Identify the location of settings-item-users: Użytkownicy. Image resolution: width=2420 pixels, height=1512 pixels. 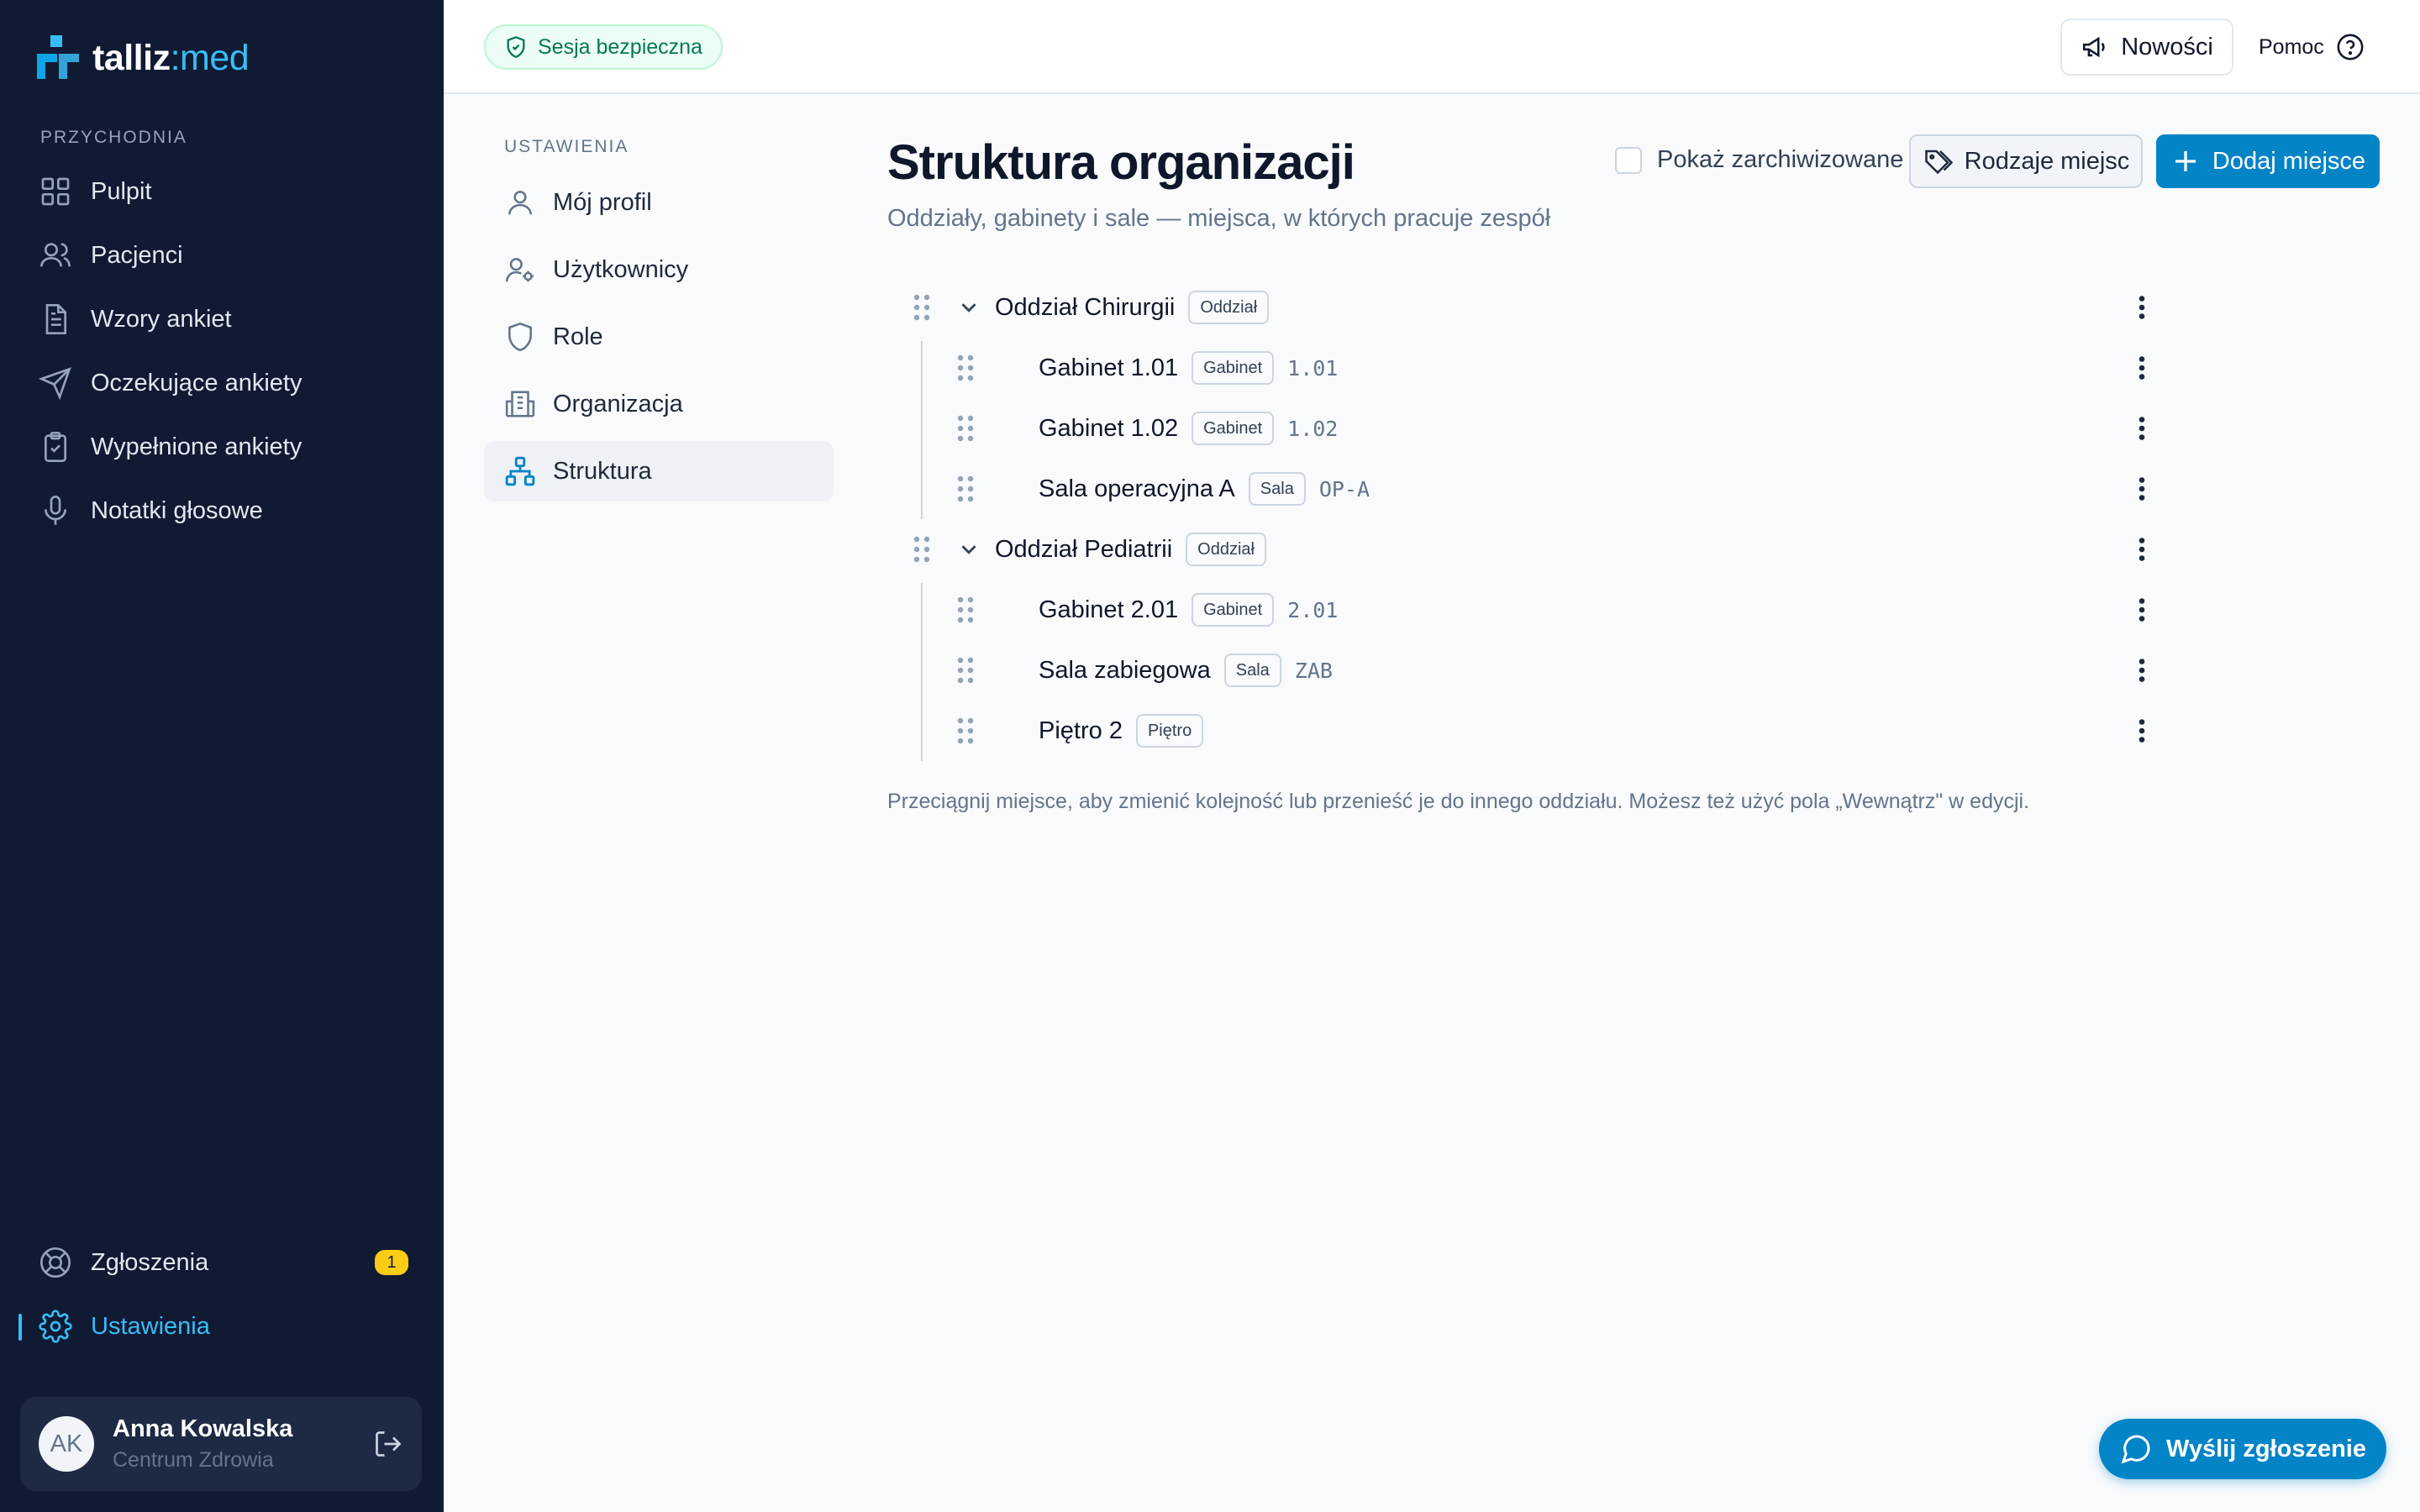
(659, 269).